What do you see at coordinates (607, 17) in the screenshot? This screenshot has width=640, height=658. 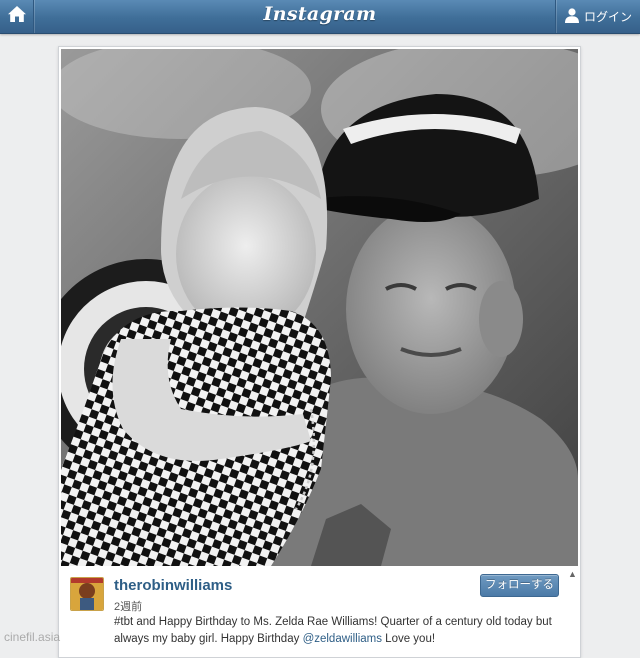 I see `login-label: ログイン` at bounding box center [607, 17].